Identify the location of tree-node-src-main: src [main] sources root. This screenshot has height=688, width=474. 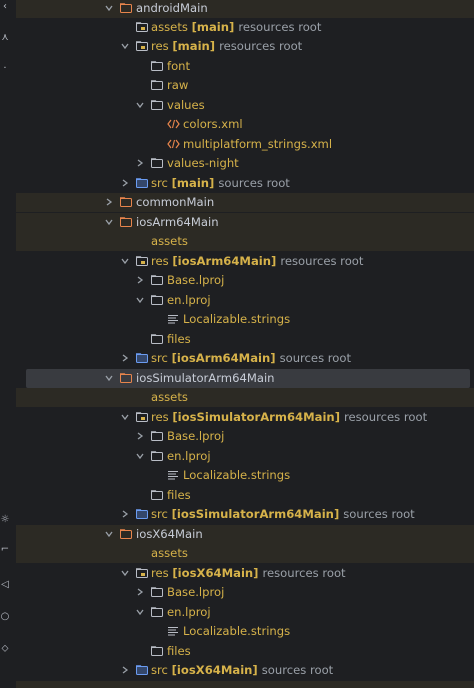
(245, 183).